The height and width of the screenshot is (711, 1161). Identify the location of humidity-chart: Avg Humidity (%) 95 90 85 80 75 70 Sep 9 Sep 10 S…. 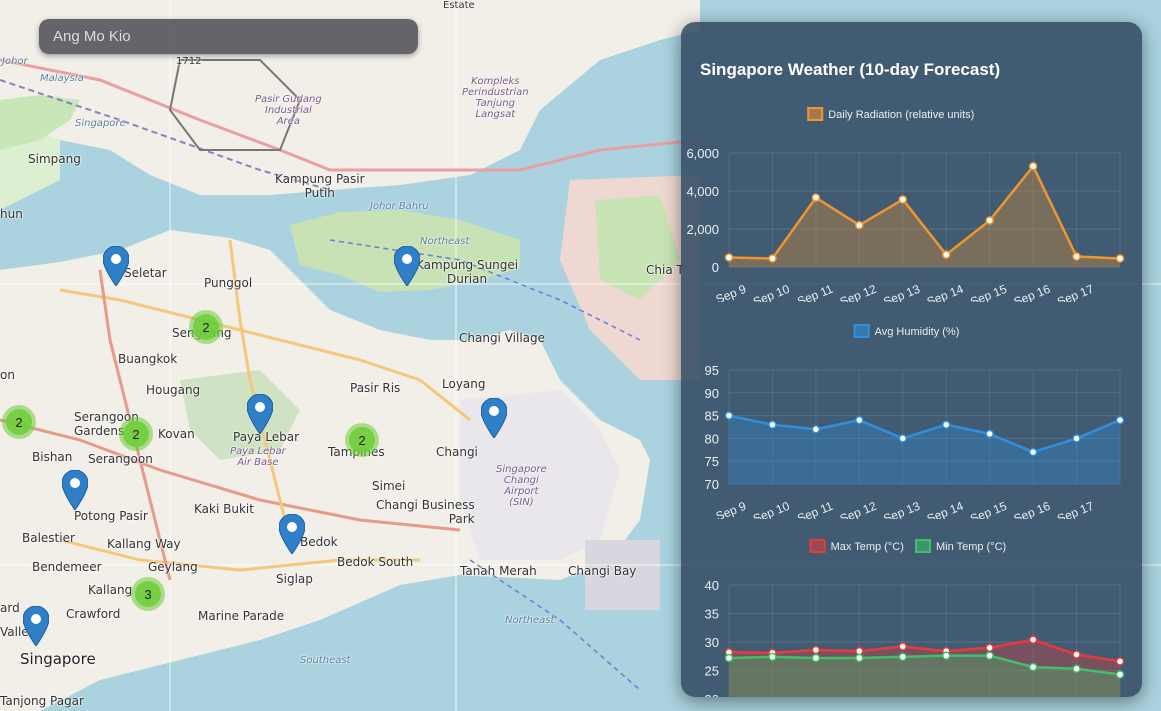
(911, 419).